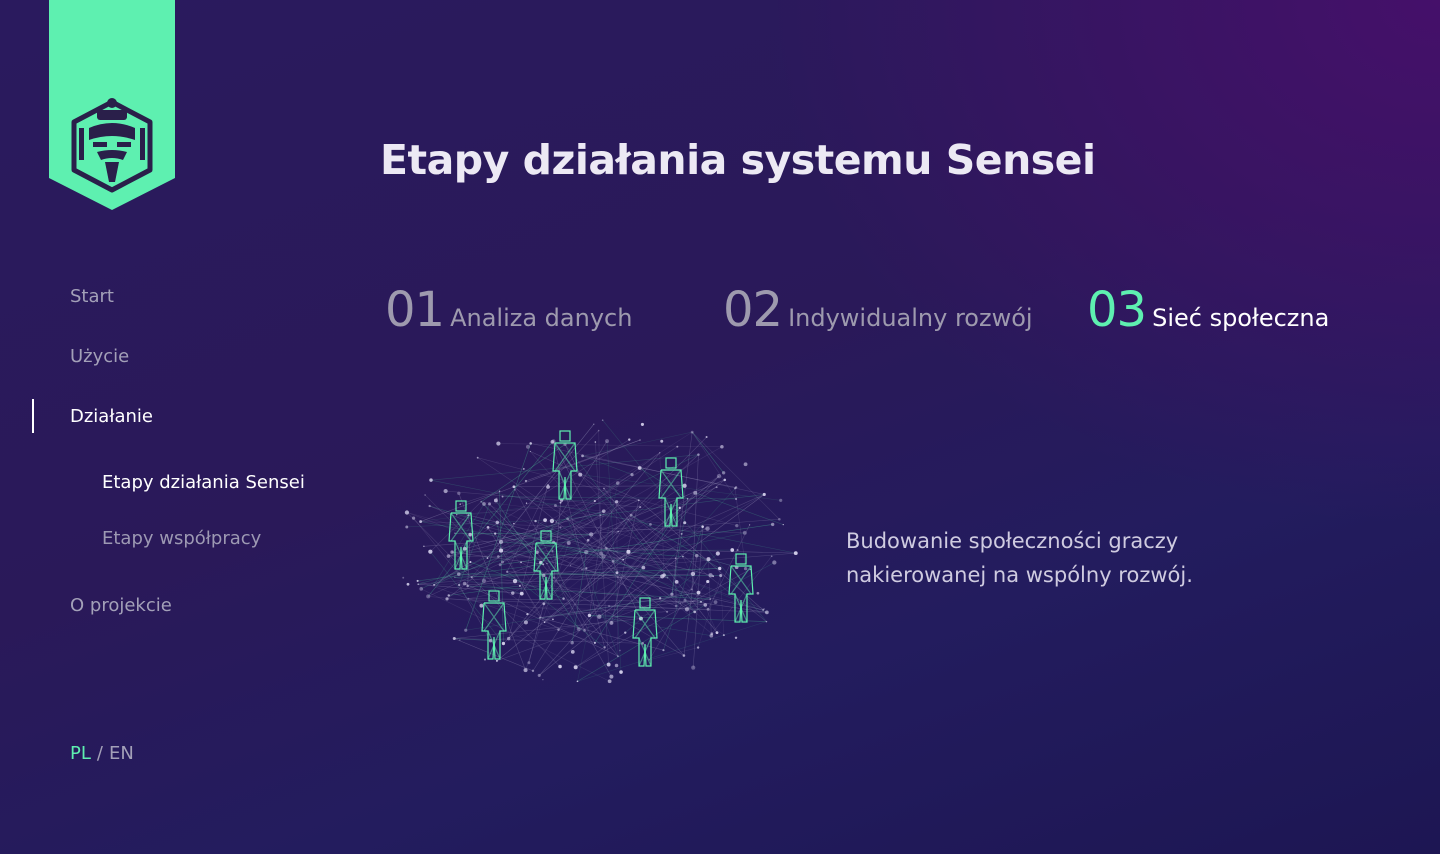  Describe the element at coordinates (541, 318) in the screenshot. I see `step-label: Analiza danych` at that location.